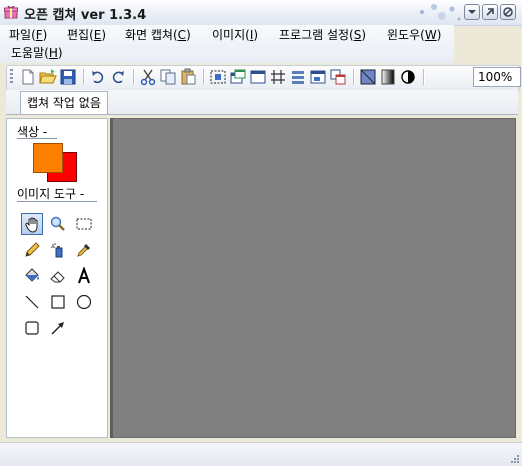 The width and height of the screenshot is (522, 466). I want to click on canvas-border, so click(111, 278).